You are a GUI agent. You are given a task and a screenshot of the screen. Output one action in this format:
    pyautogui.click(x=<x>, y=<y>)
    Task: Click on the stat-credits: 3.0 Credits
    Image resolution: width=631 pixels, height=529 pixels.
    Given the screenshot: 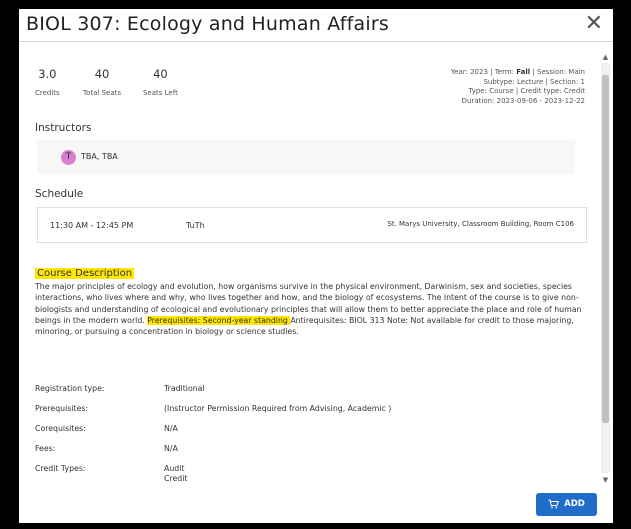 What is the action you would take?
    pyautogui.click(x=47, y=82)
    